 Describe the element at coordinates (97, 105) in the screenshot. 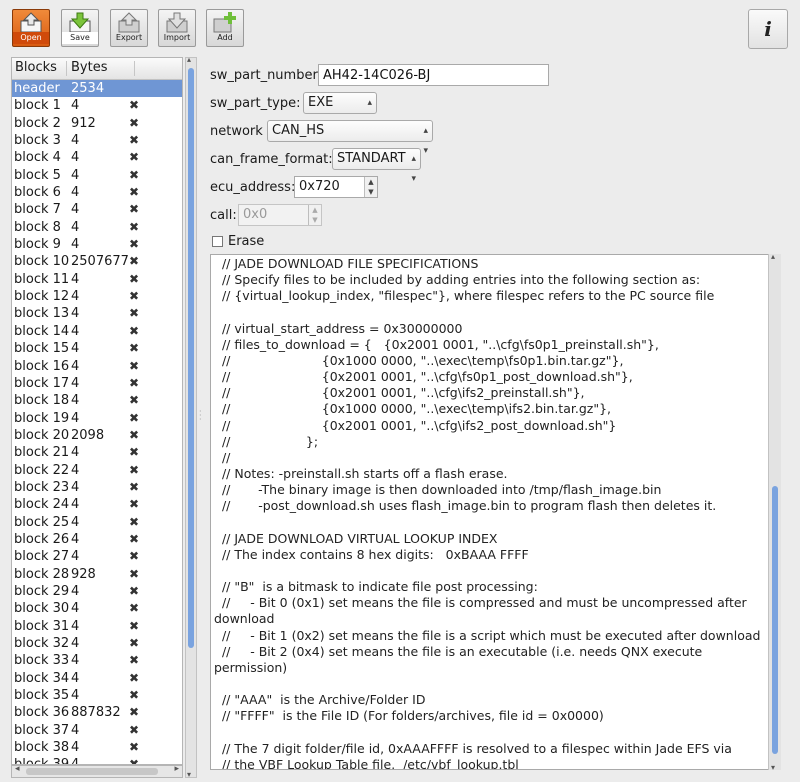

I see `table-row: block 1 4 ✖` at that location.